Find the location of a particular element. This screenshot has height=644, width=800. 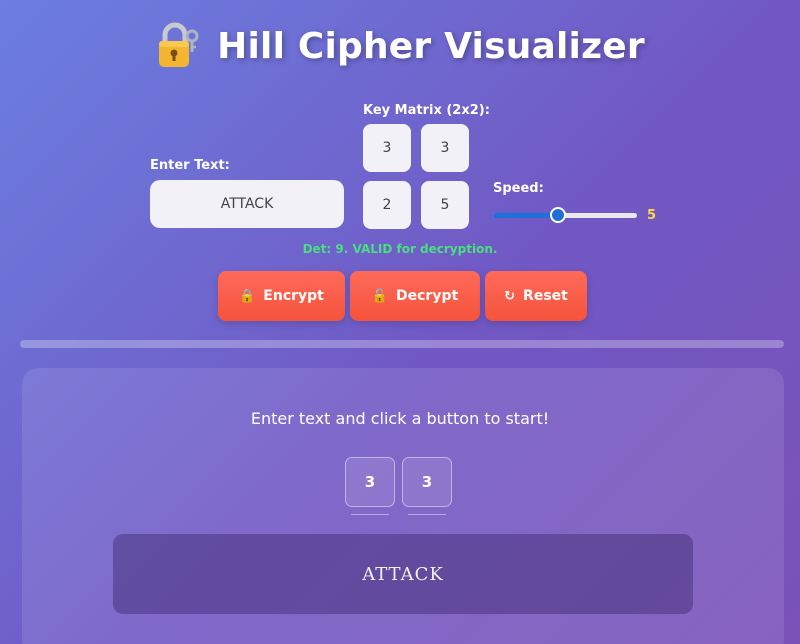

status-message: Enter text and click a button to start! is located at coordinates (400, 418).